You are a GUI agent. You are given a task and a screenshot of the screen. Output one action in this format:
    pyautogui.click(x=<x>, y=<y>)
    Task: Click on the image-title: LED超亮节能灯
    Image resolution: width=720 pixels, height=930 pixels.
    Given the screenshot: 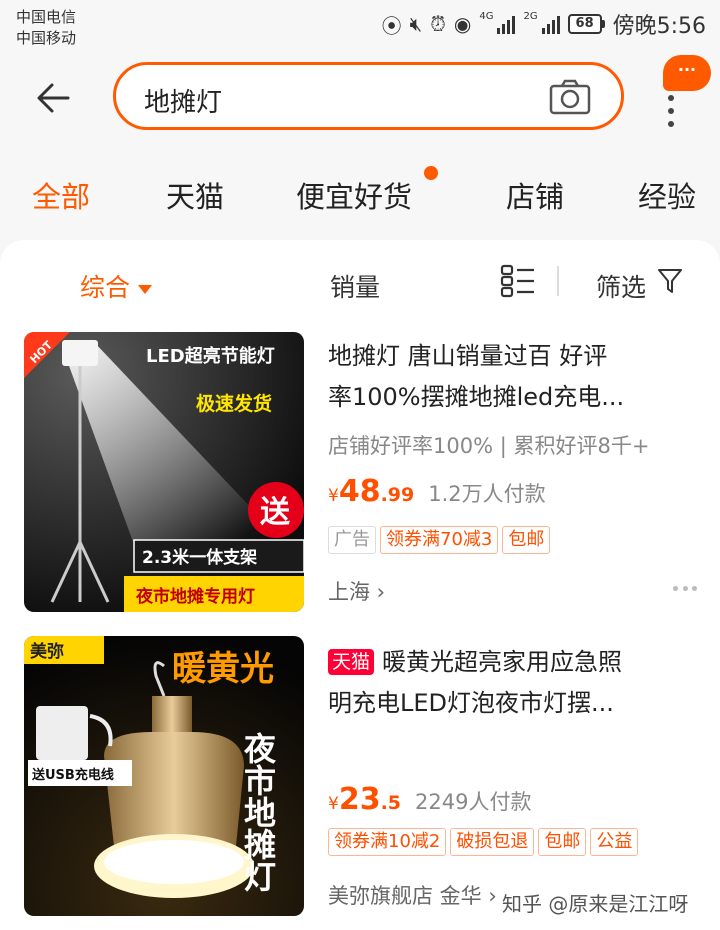 What is the action you would take?
    pyautogui.click(x=210, y=356)
    